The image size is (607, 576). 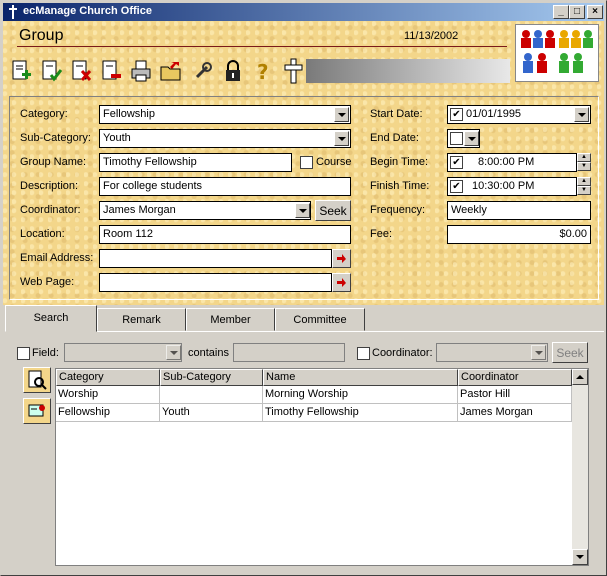 I want to click on open-webpage-button, so click(x=341, y=282).